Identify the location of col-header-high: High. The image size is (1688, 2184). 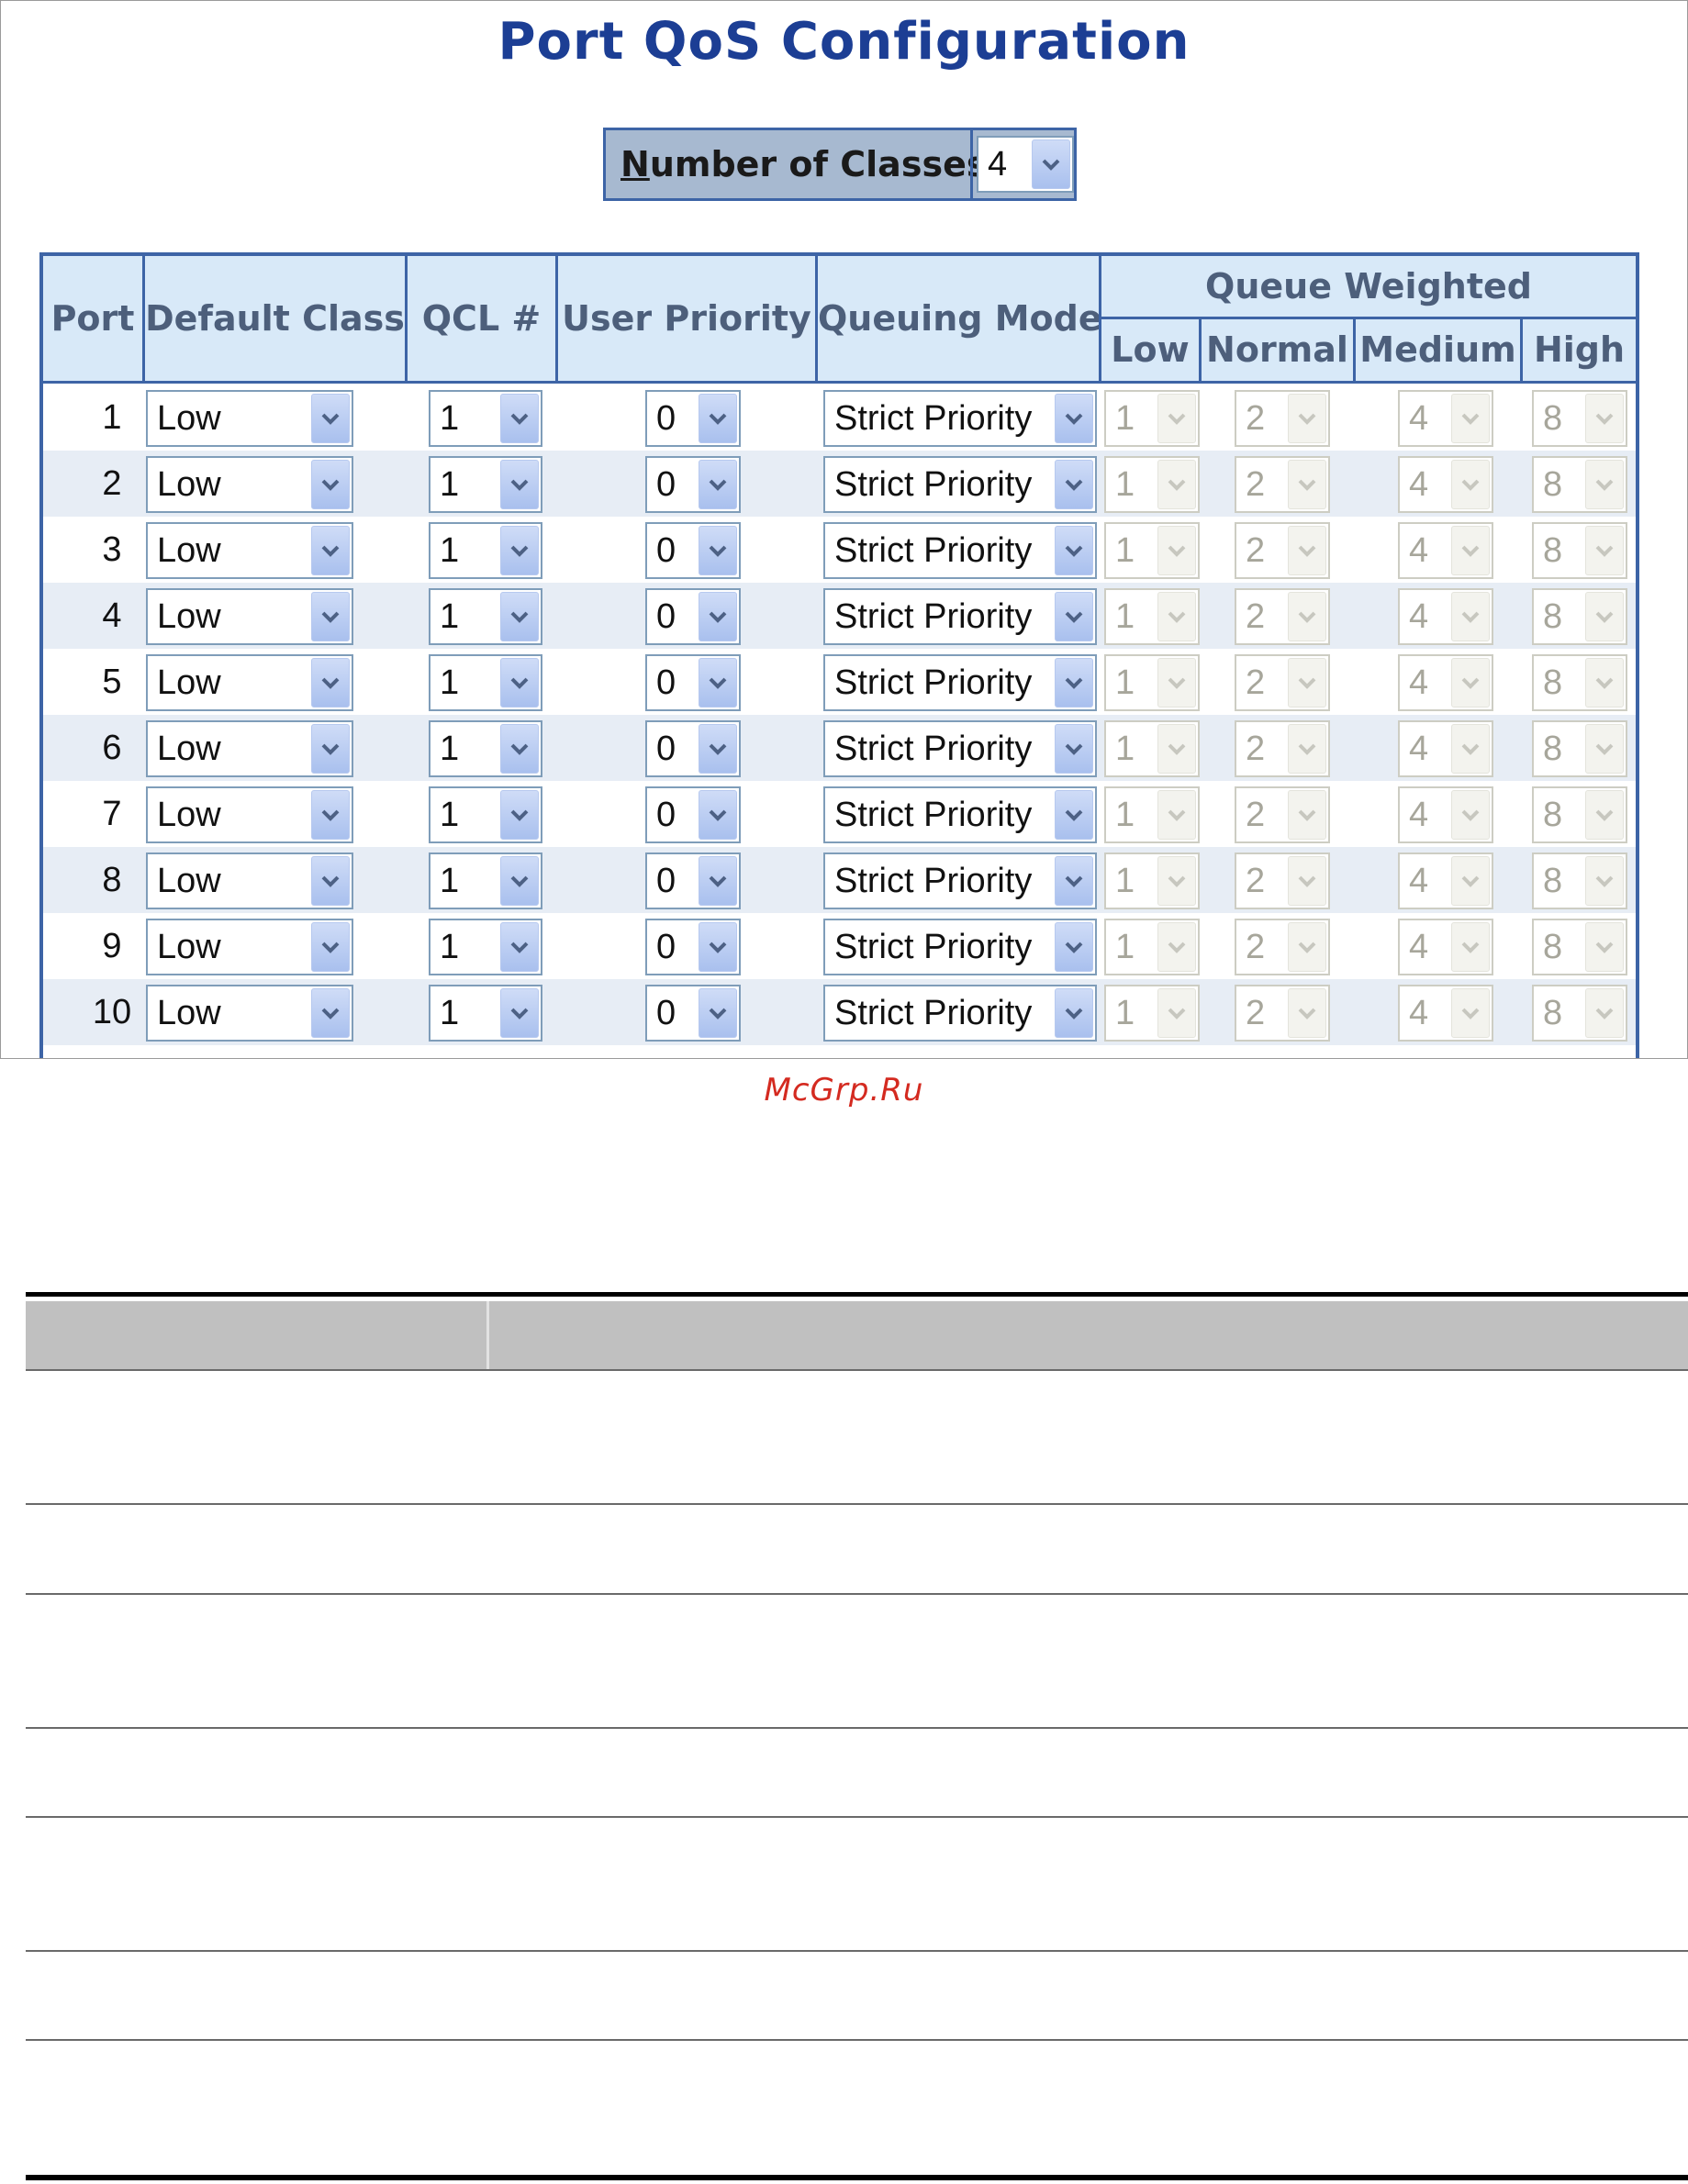
(1579, 350).